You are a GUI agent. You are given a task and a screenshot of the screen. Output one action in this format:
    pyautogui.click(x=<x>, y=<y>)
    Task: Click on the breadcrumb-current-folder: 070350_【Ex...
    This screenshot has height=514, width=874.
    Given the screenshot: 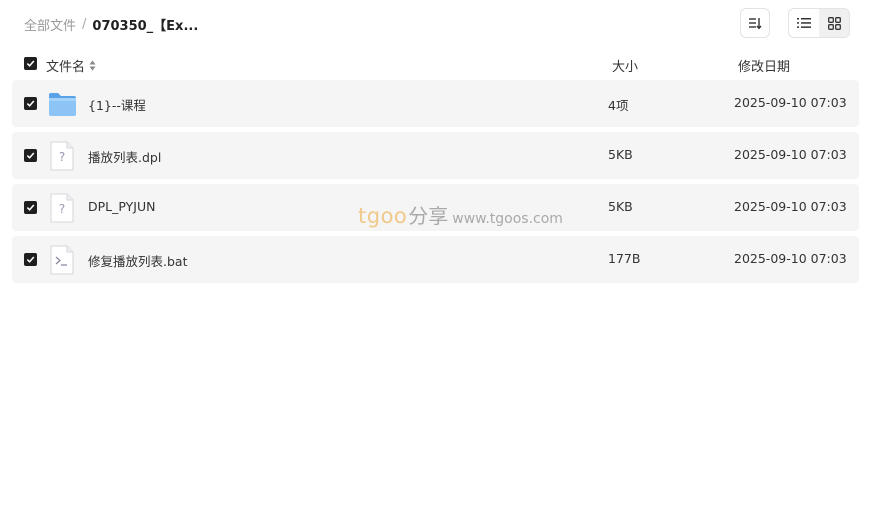 What is the action you would take?
    pyautogui.click(x=145, y=26)
    